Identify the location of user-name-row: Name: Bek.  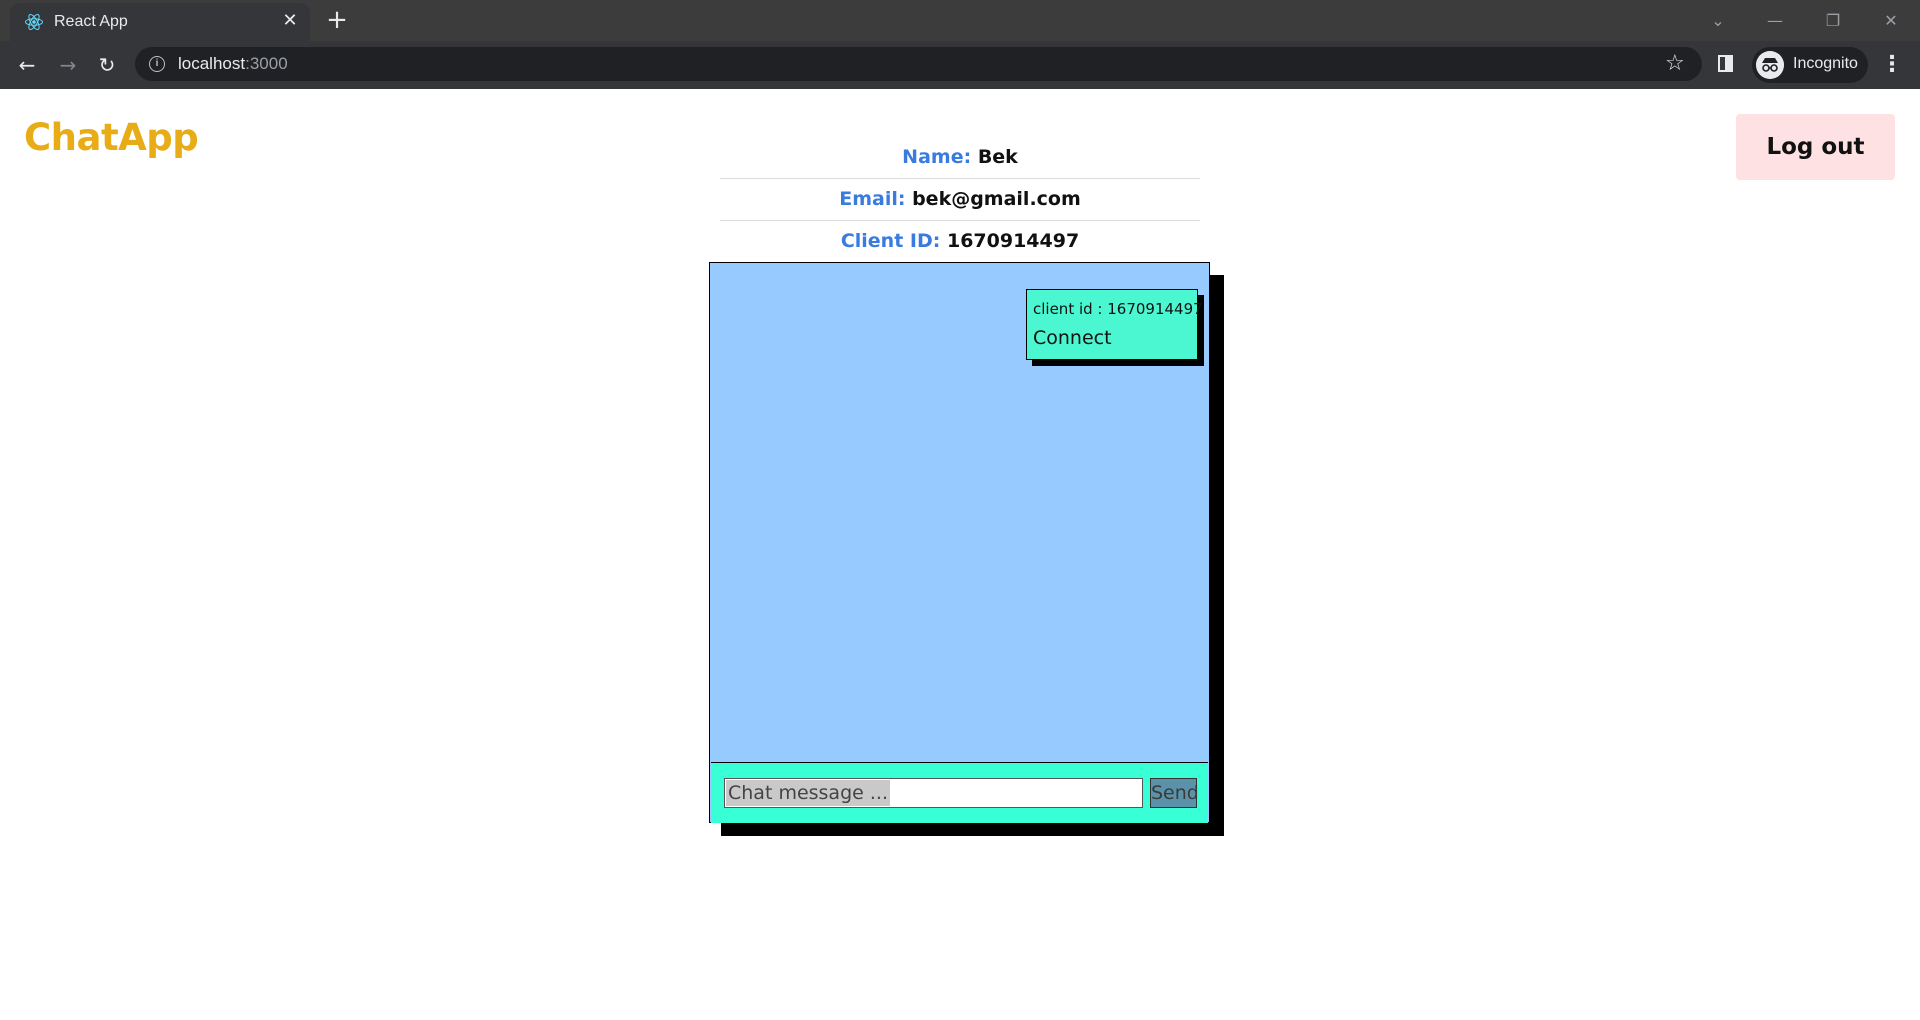
(960, 158).